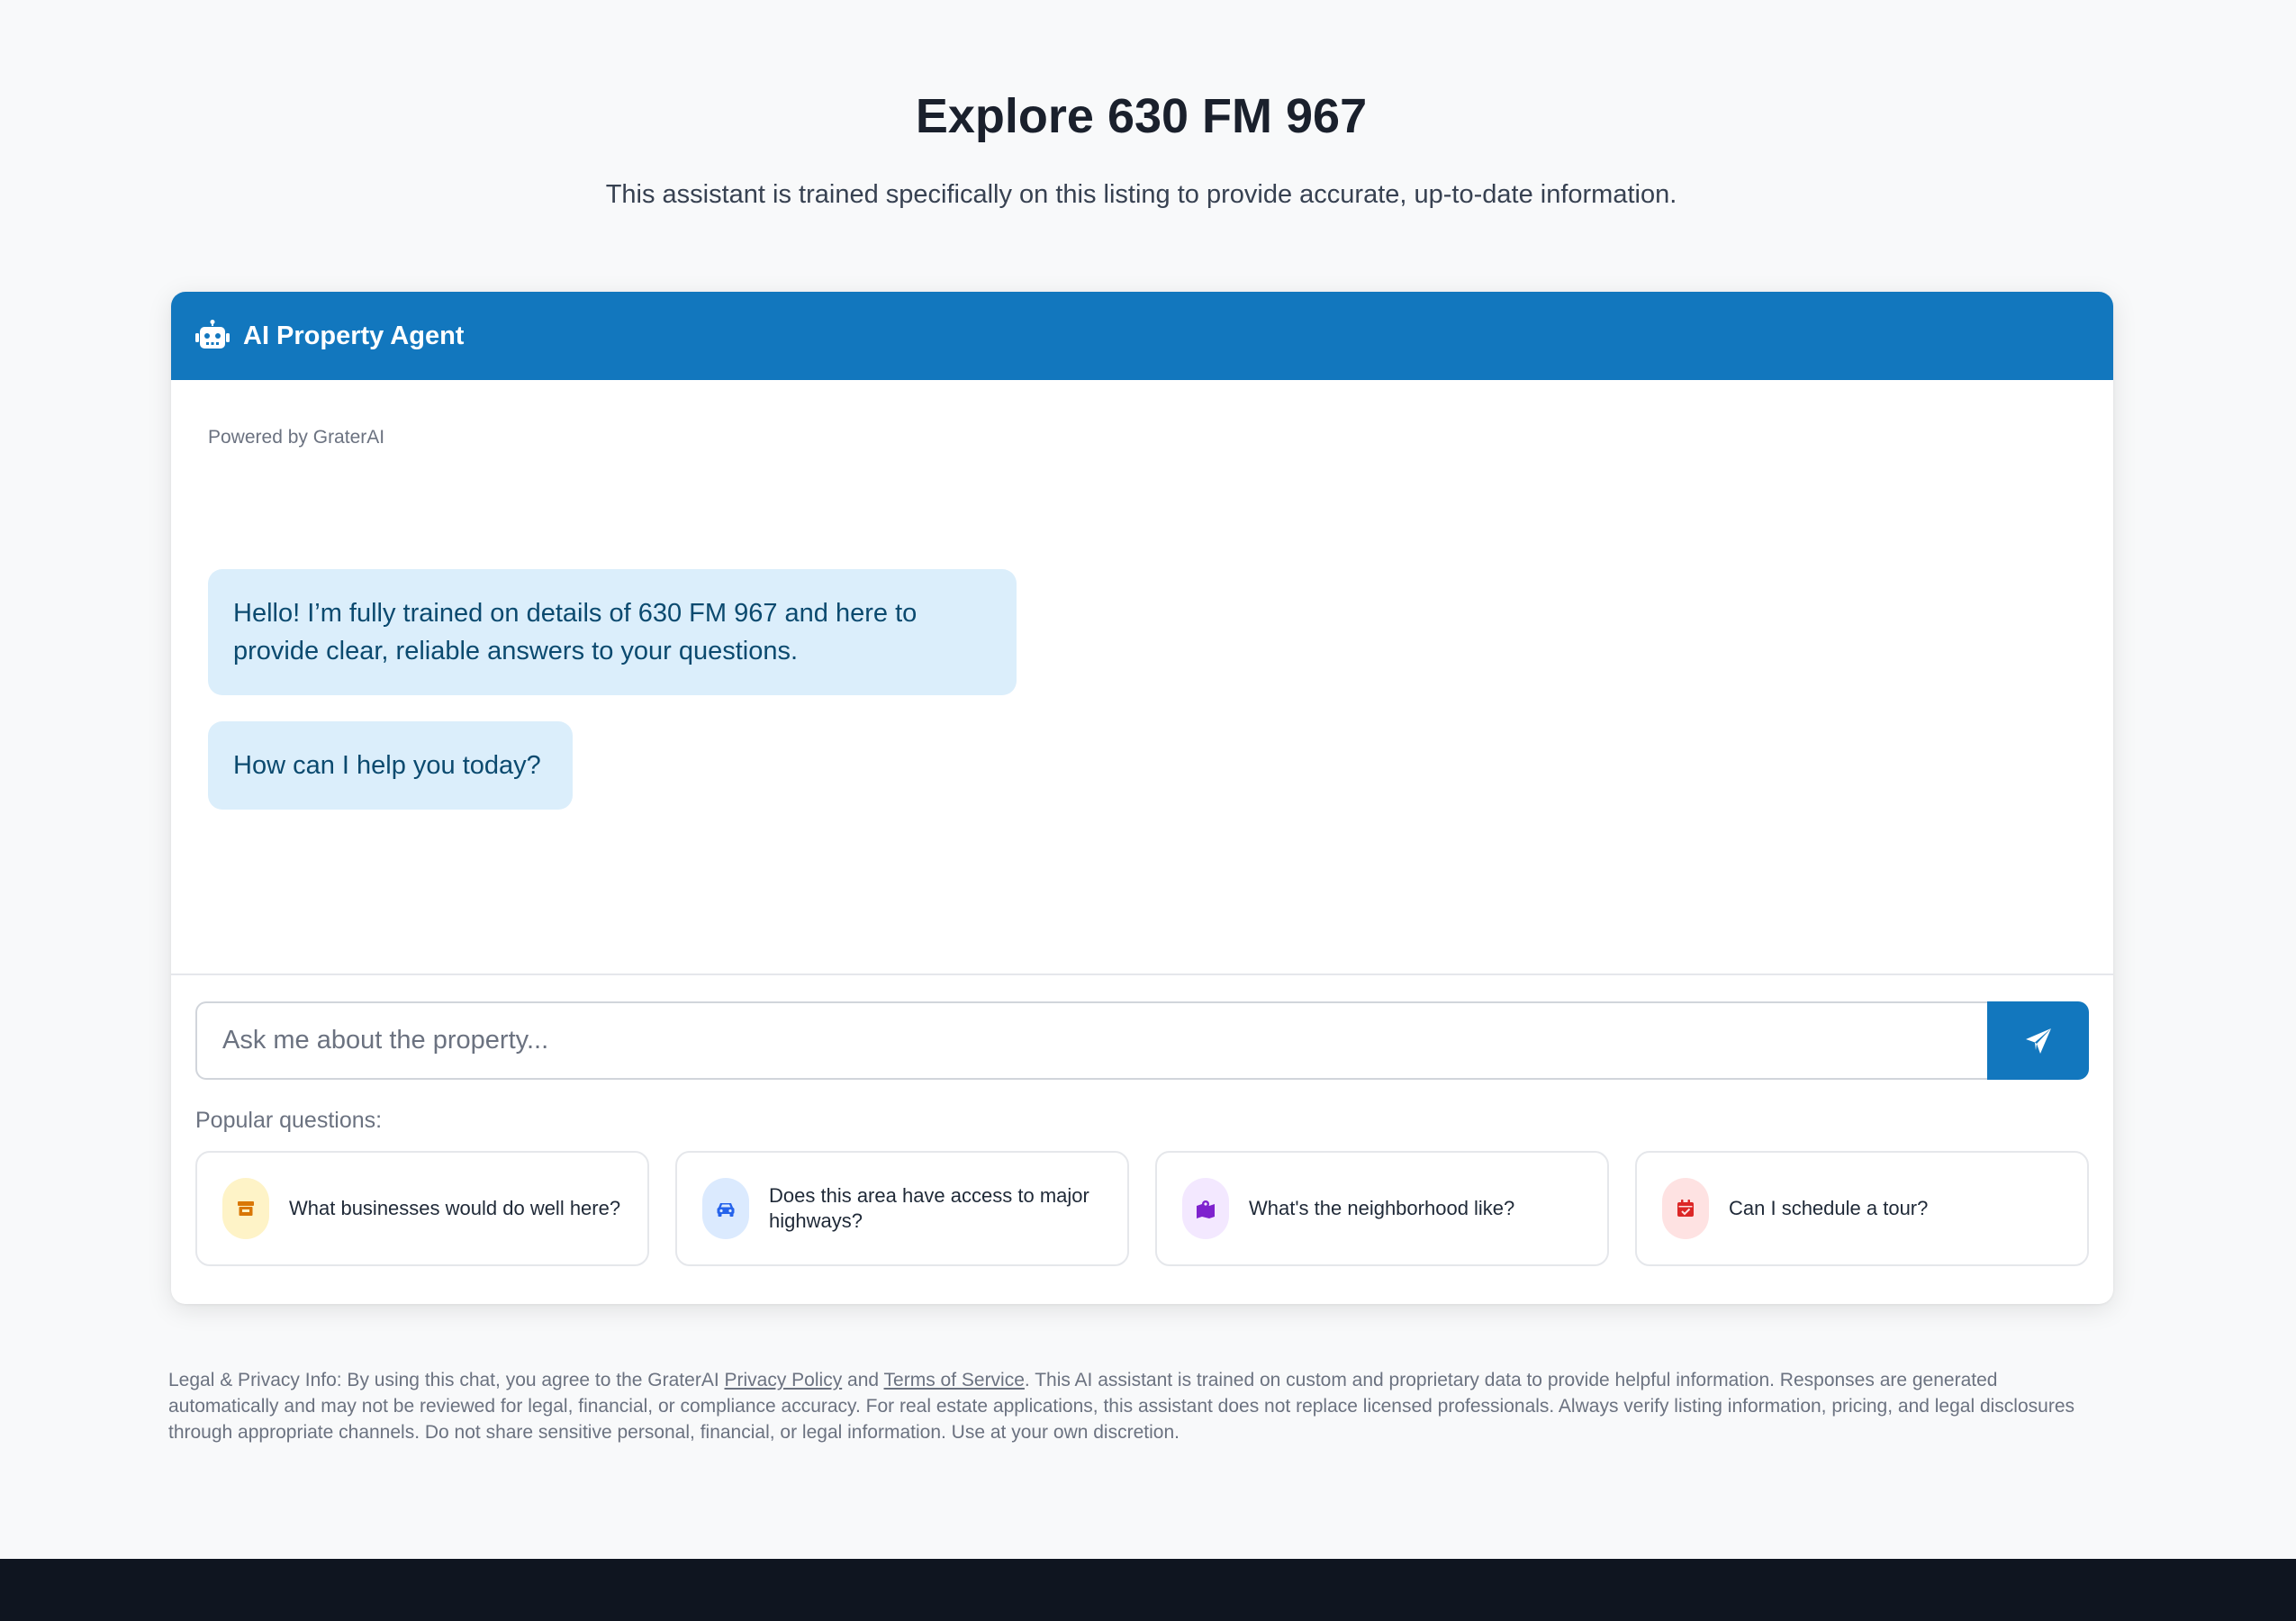 This screenshot has width=2296, height=1621. I want to click on car-icon-badge, so click(725, 1208).